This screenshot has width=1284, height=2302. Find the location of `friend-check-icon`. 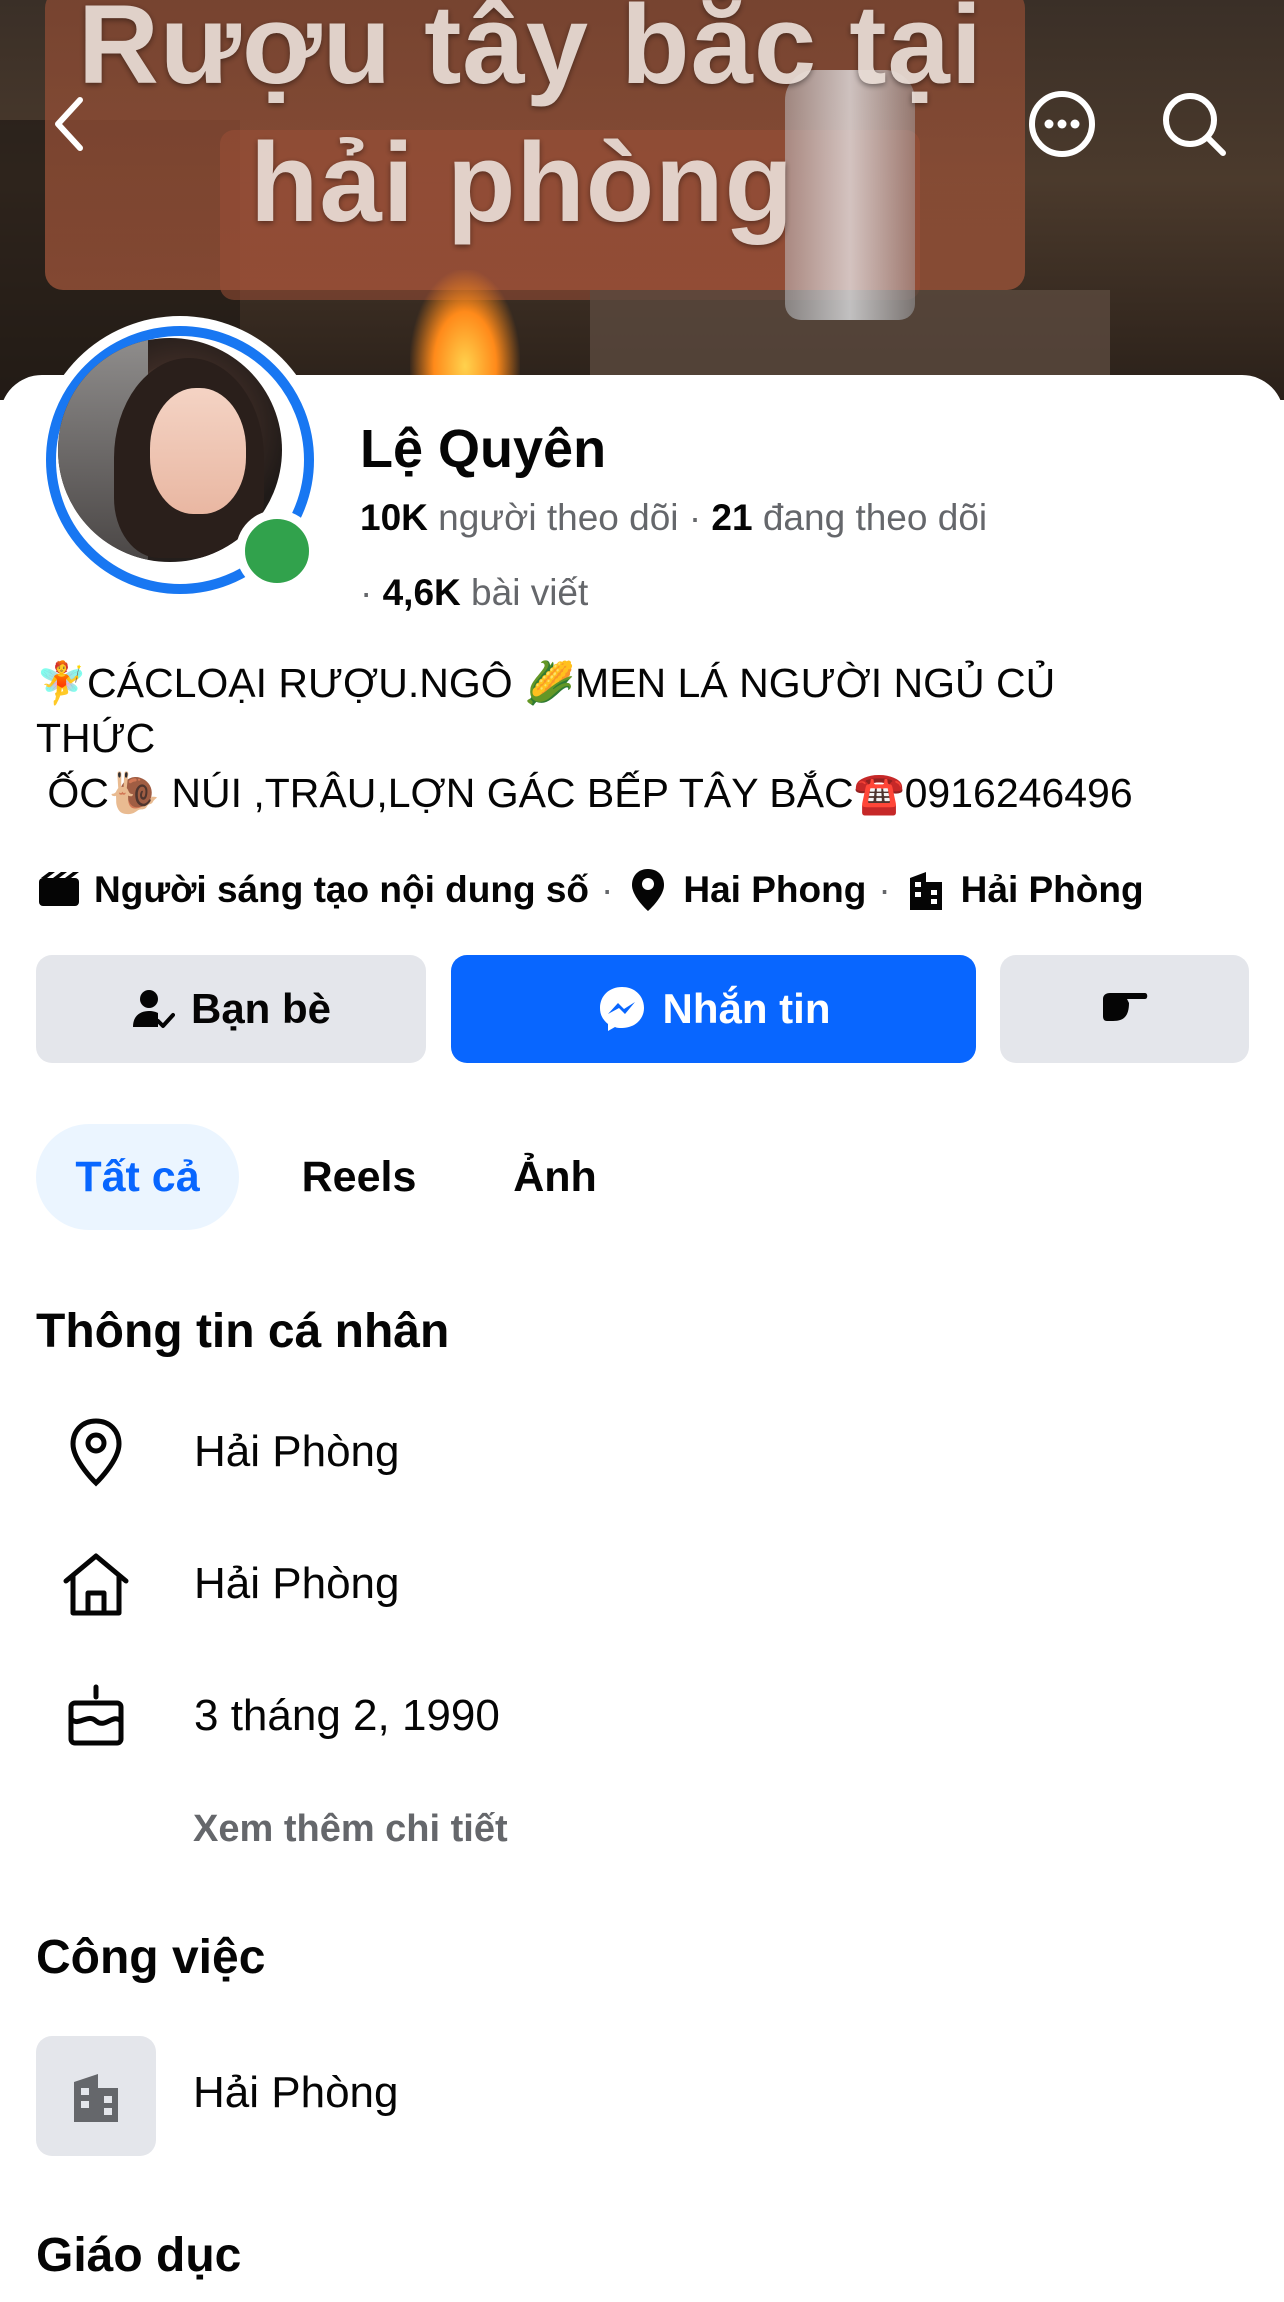

friend-check-icon is located at coordinates (153, 1009).